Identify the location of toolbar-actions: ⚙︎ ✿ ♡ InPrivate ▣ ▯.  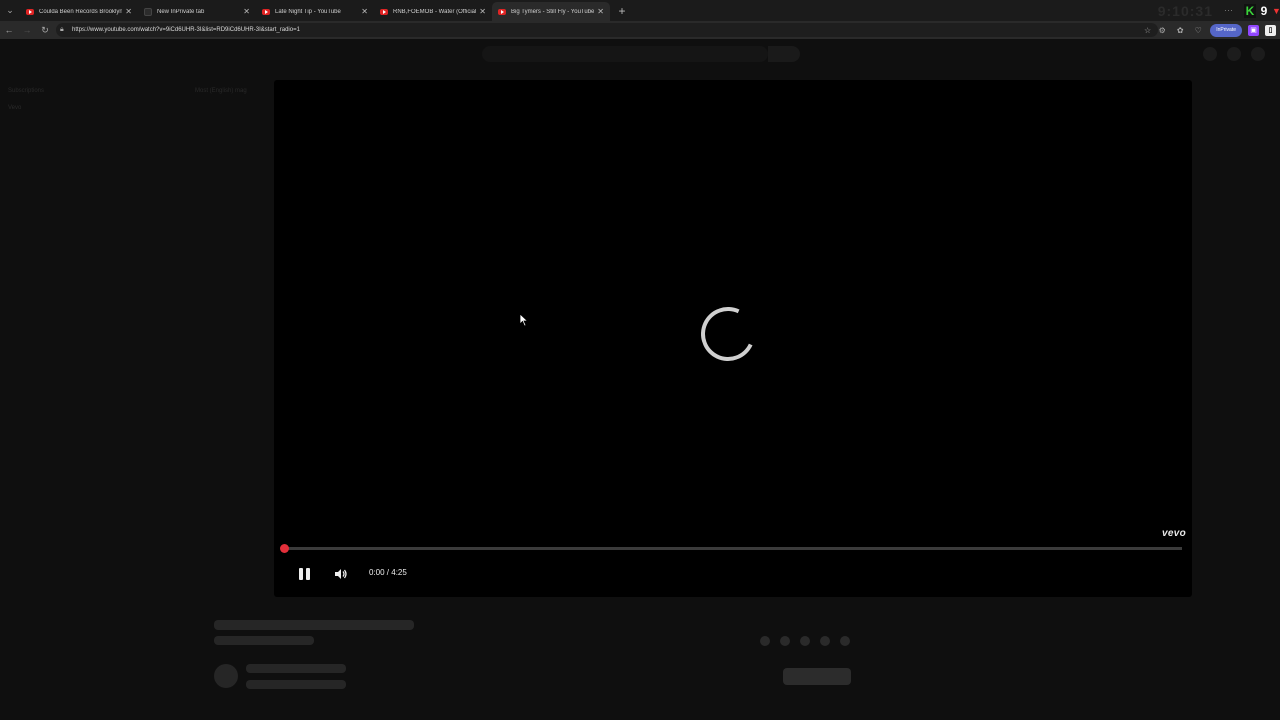
(1216, 30).